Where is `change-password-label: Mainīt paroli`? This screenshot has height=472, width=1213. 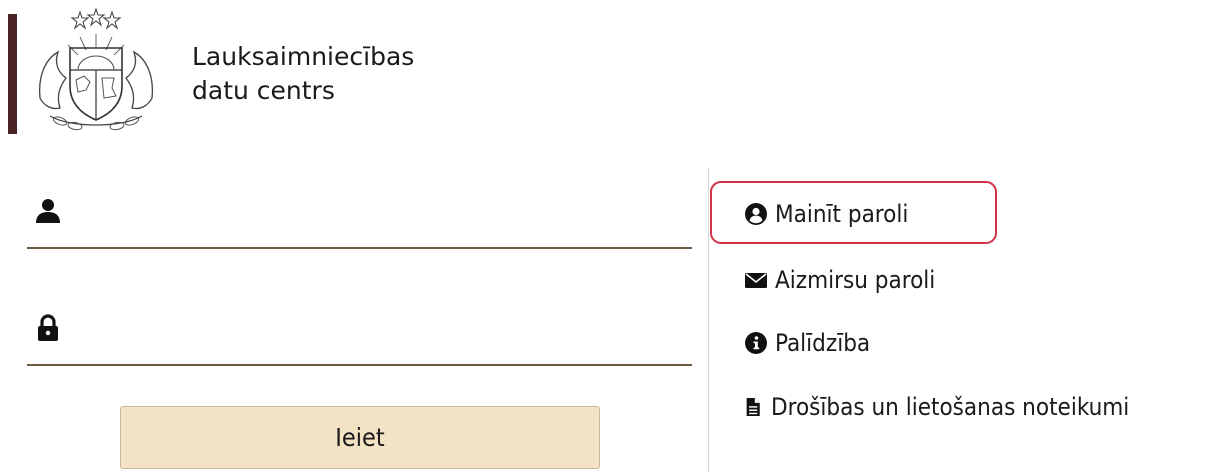
change-password-label: Mainīt paroli is located at coordinates (842, 214).